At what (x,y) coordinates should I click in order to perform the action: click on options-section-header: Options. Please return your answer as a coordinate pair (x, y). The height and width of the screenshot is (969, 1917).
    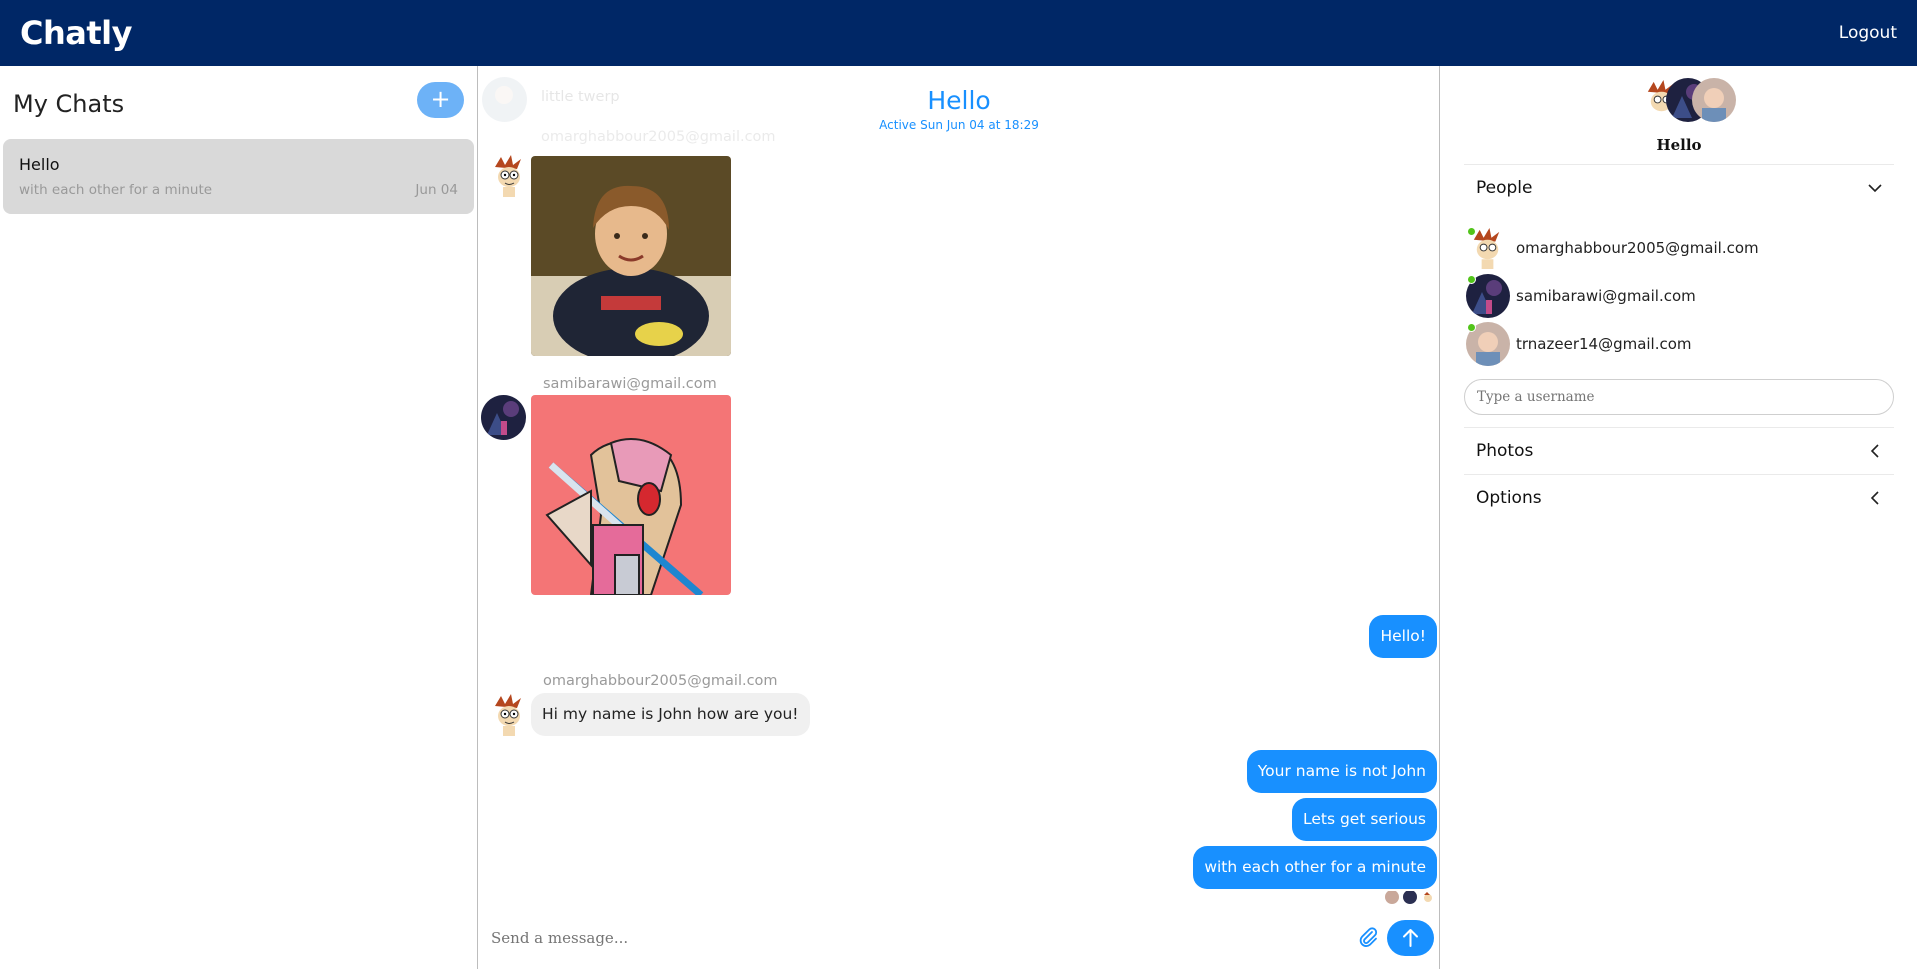
    Looking at the image, I should click on (1679, 497).